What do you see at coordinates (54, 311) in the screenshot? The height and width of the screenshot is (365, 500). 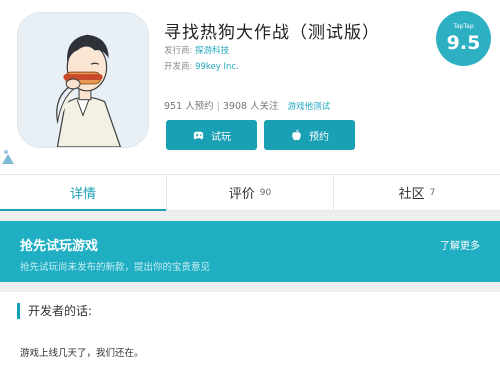 I see `developer-note-heading: 开发者的话:` at bounding box center [54, 311].